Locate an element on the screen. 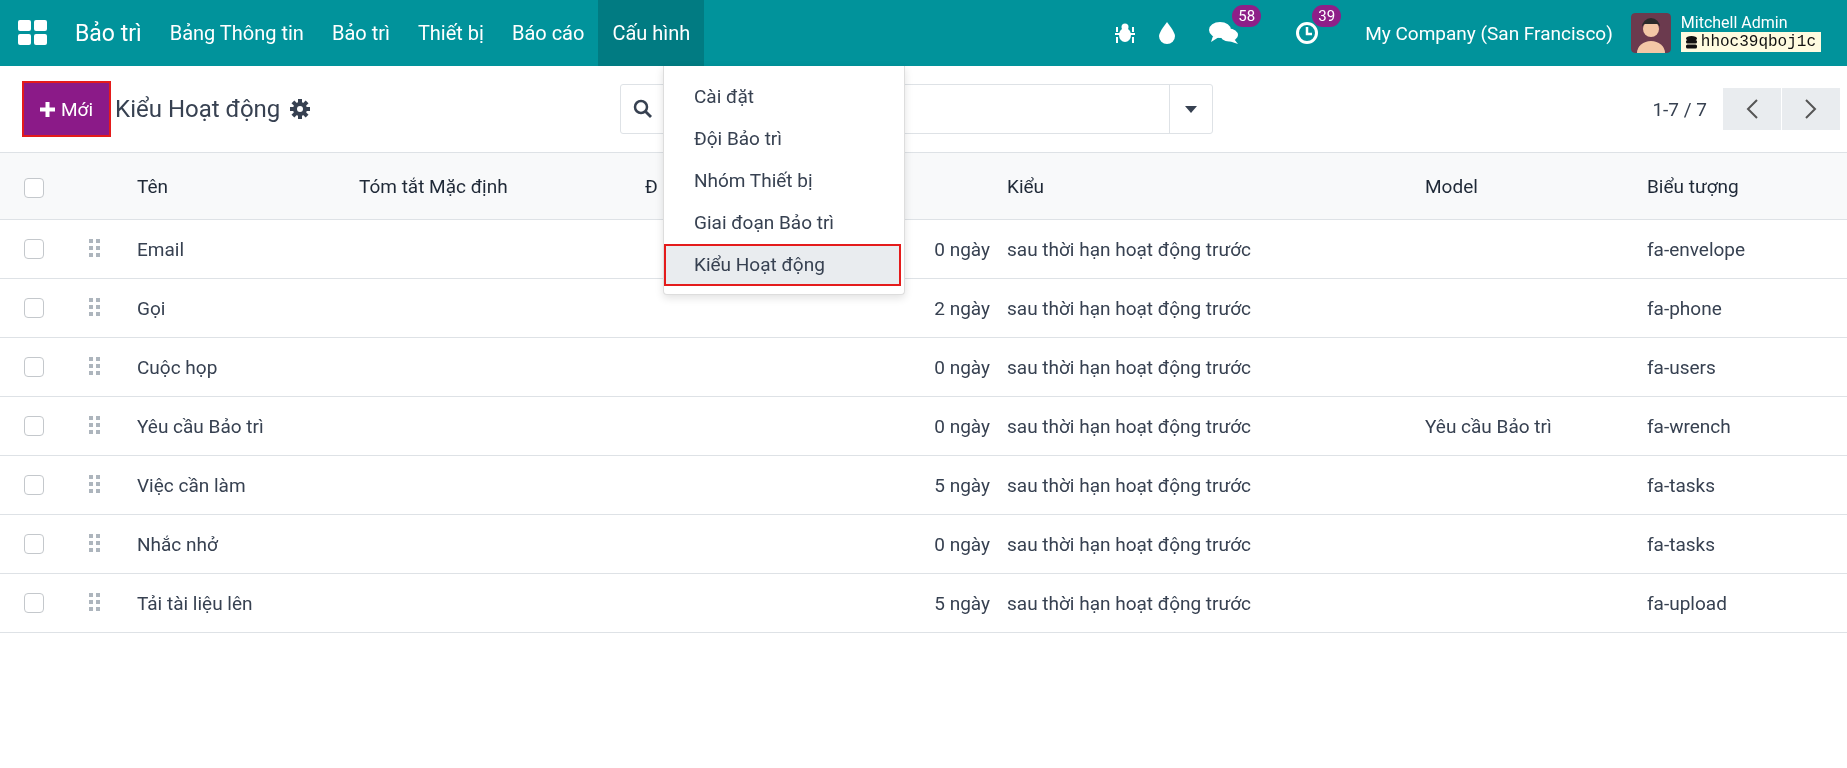  table-cell-text: Email is located at coordinates (161, 249).